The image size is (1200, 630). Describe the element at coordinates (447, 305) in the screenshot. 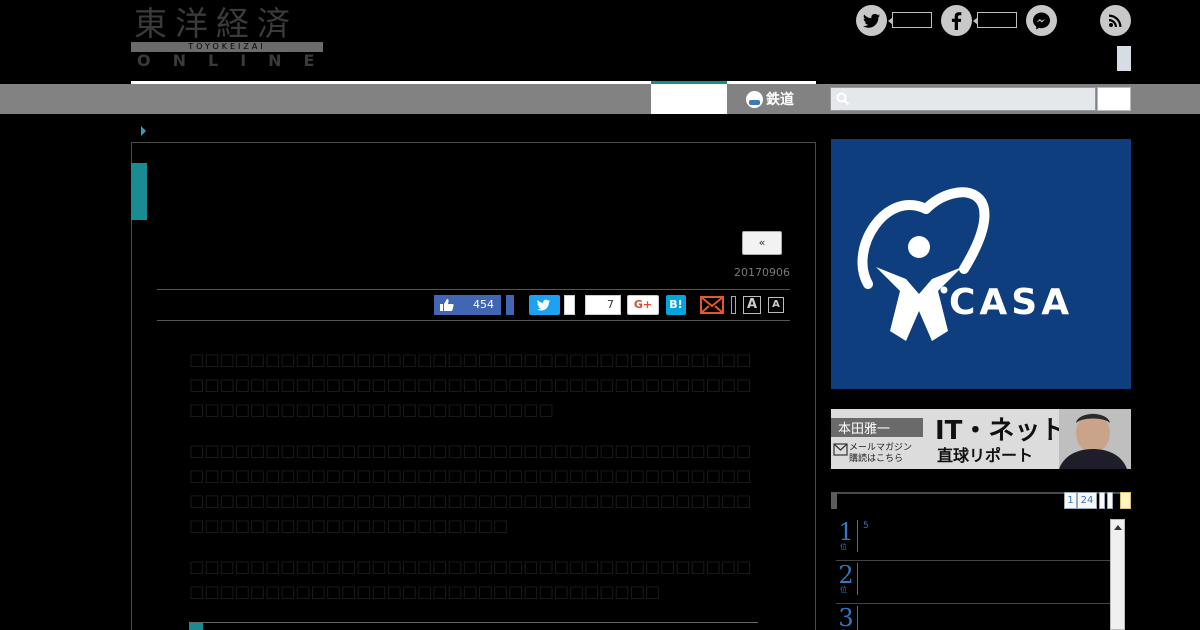

I see `thumbs-up-icon` at that location.